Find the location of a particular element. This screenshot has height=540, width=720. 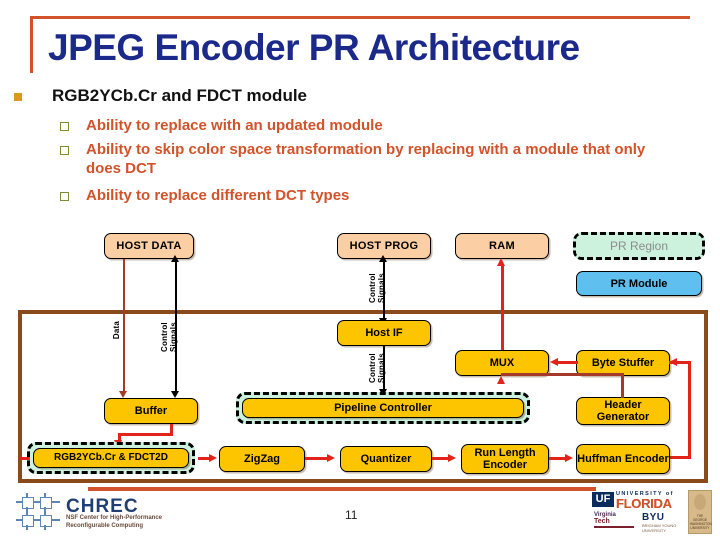

byu-logo: BYU BRIGHAM YOUNG UNIVERSITY is located at coordinates (663, 522).